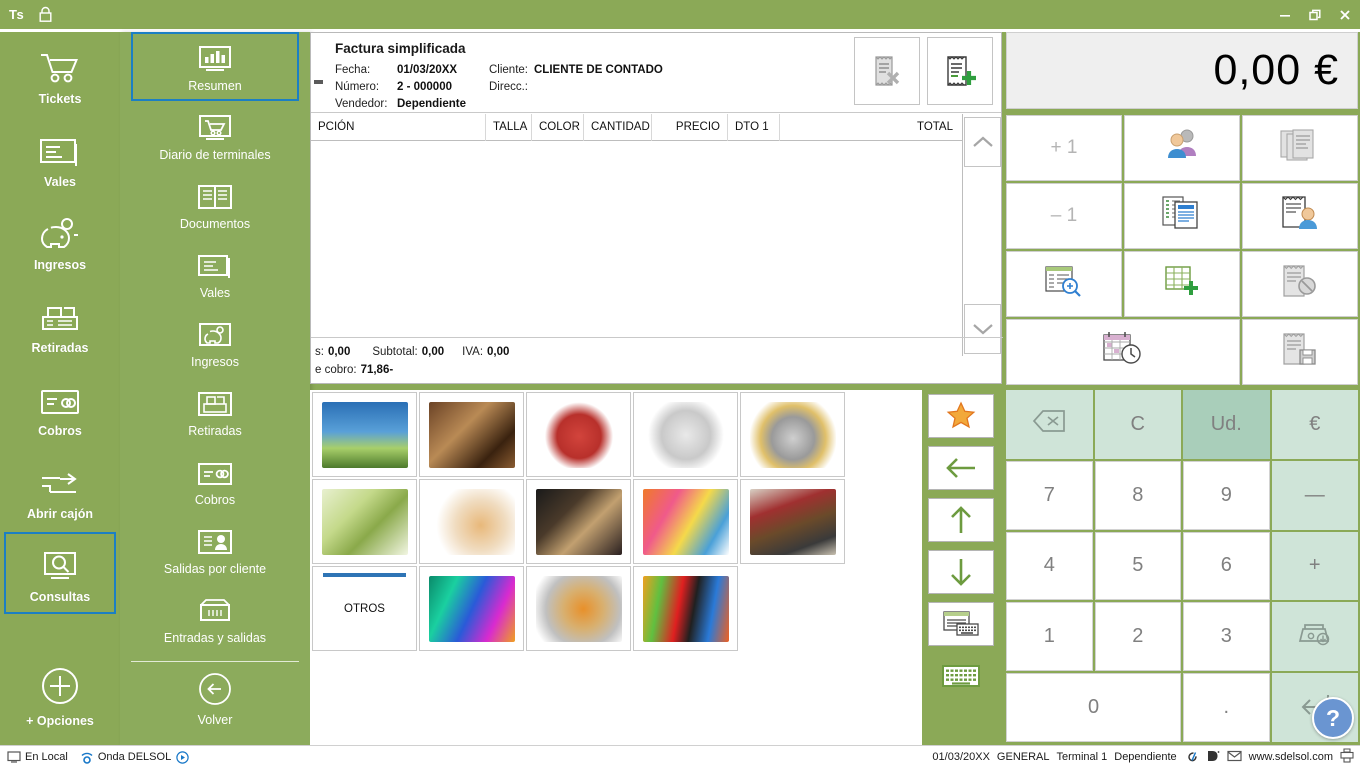 The height and width of the screenshot is (768, 1360). I want to click on column-header-total: TOTAL, so click(870, 127).